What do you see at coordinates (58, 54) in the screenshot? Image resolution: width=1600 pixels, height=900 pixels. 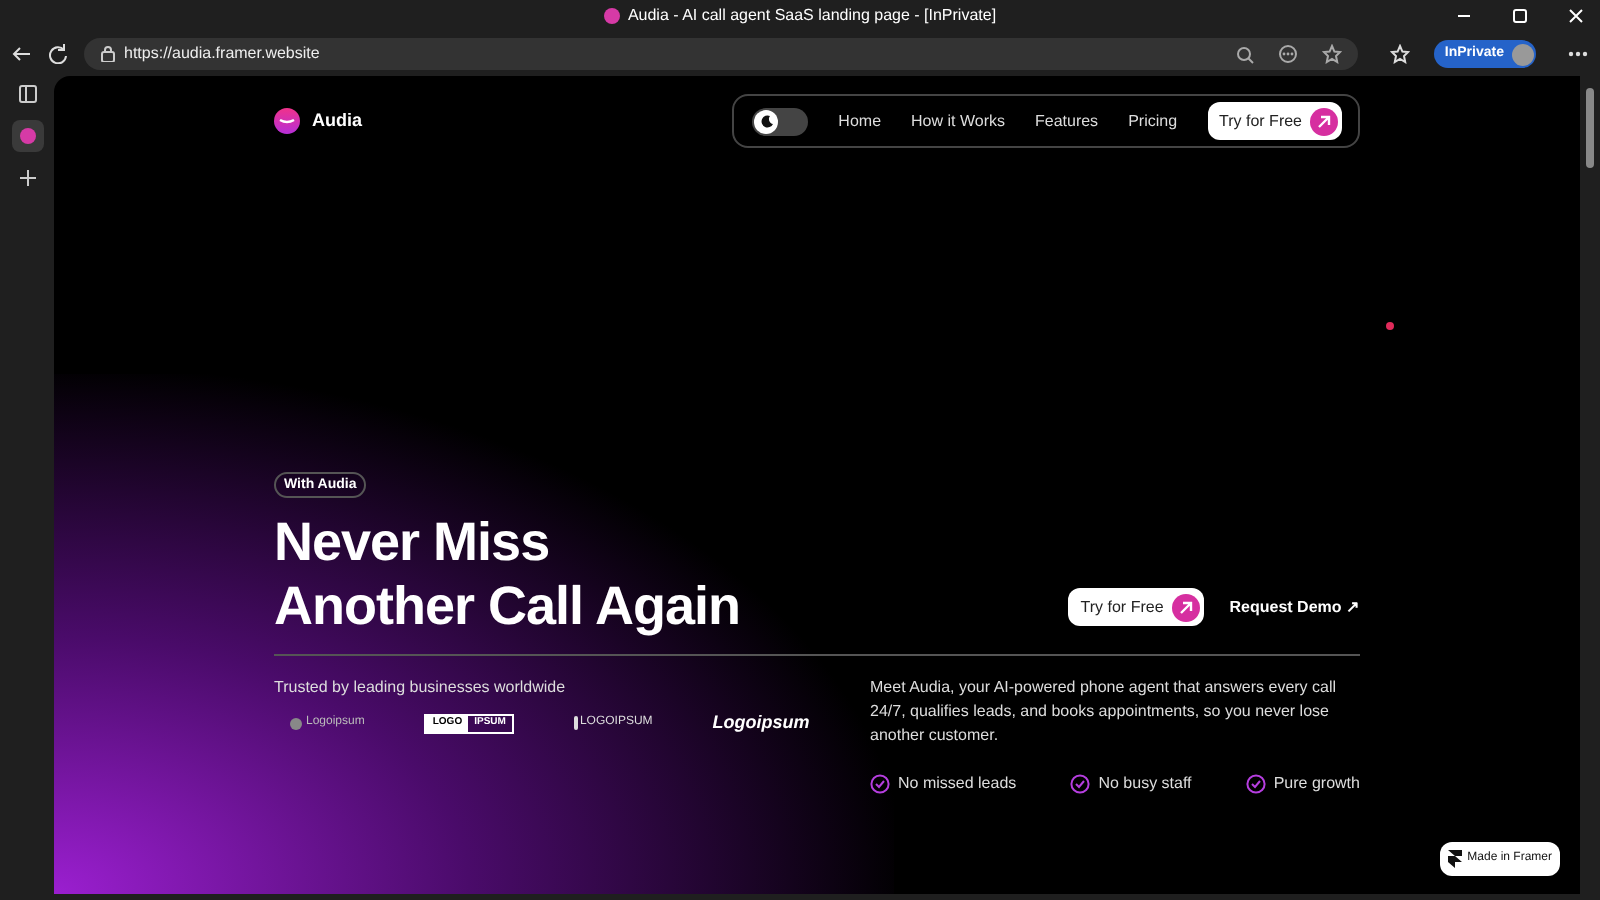 I see `reload-icon` at bounding box center [58, 54].